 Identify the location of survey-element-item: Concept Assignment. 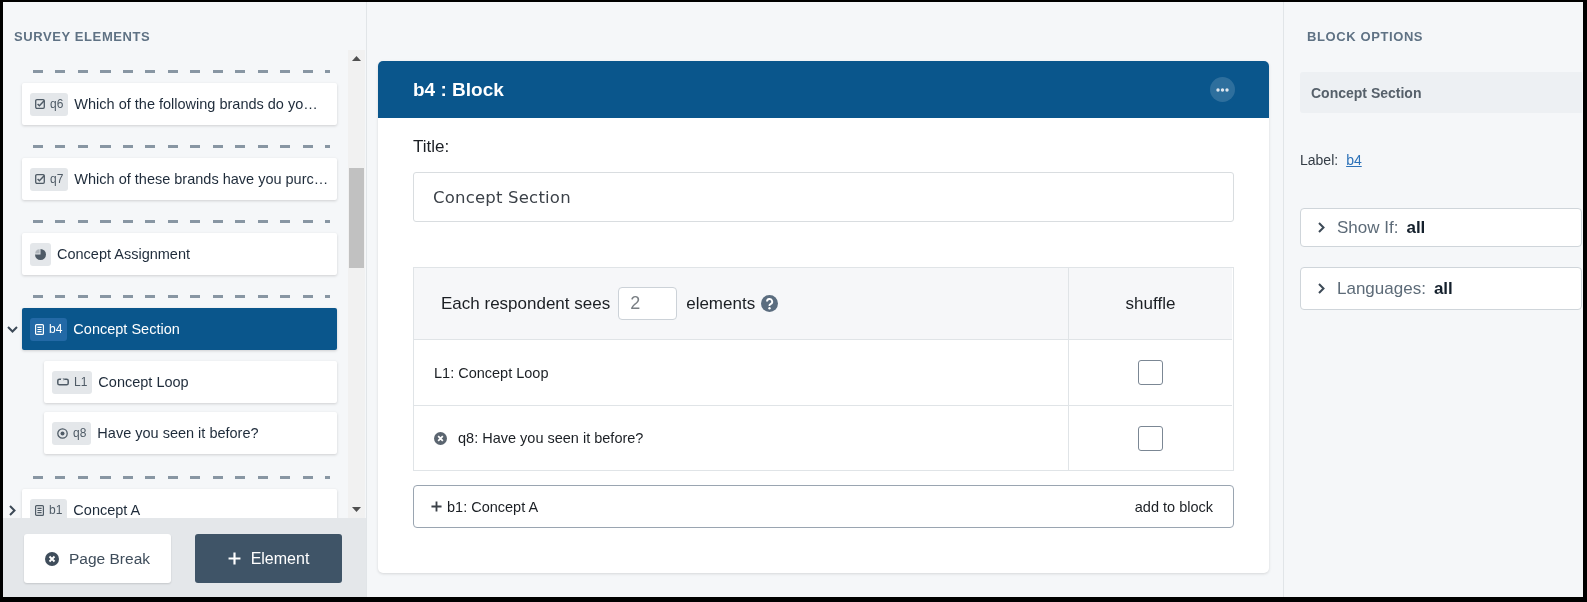
(179, 254).